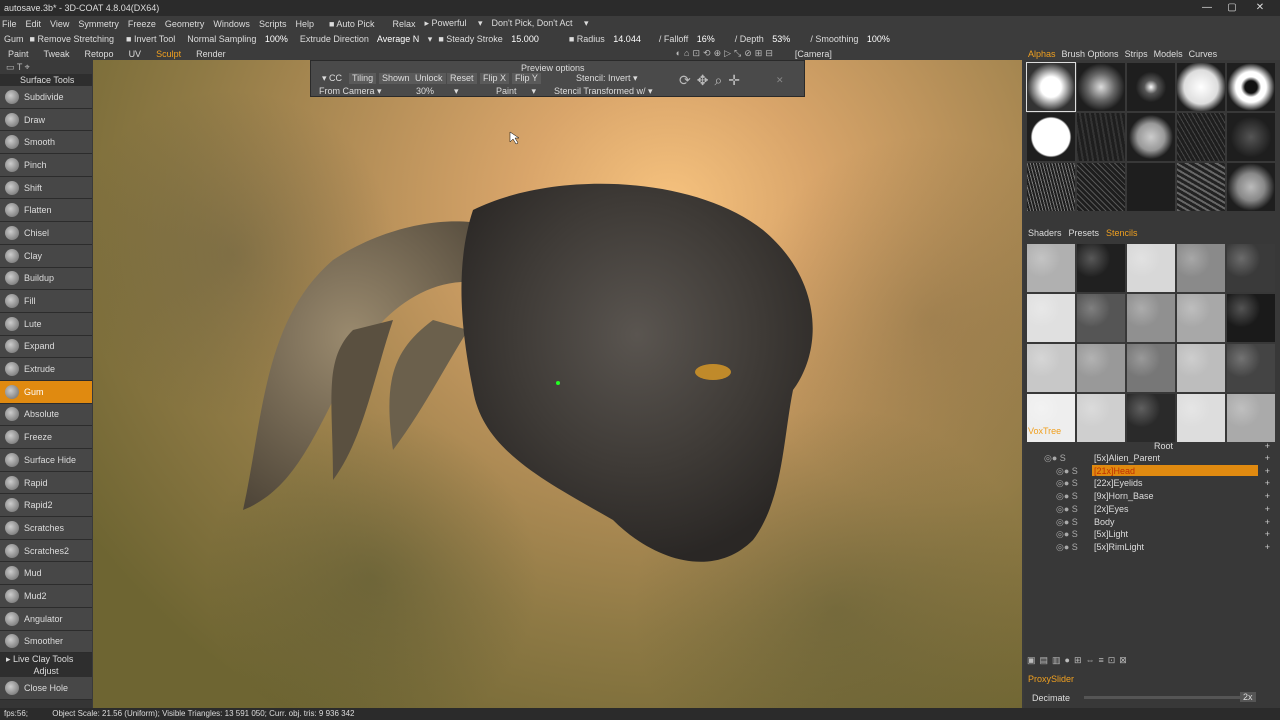 Image resolution: width=1280 pixels, height=720 pixels. I want to click on tab-strips: Strips, so click(1136, 54).